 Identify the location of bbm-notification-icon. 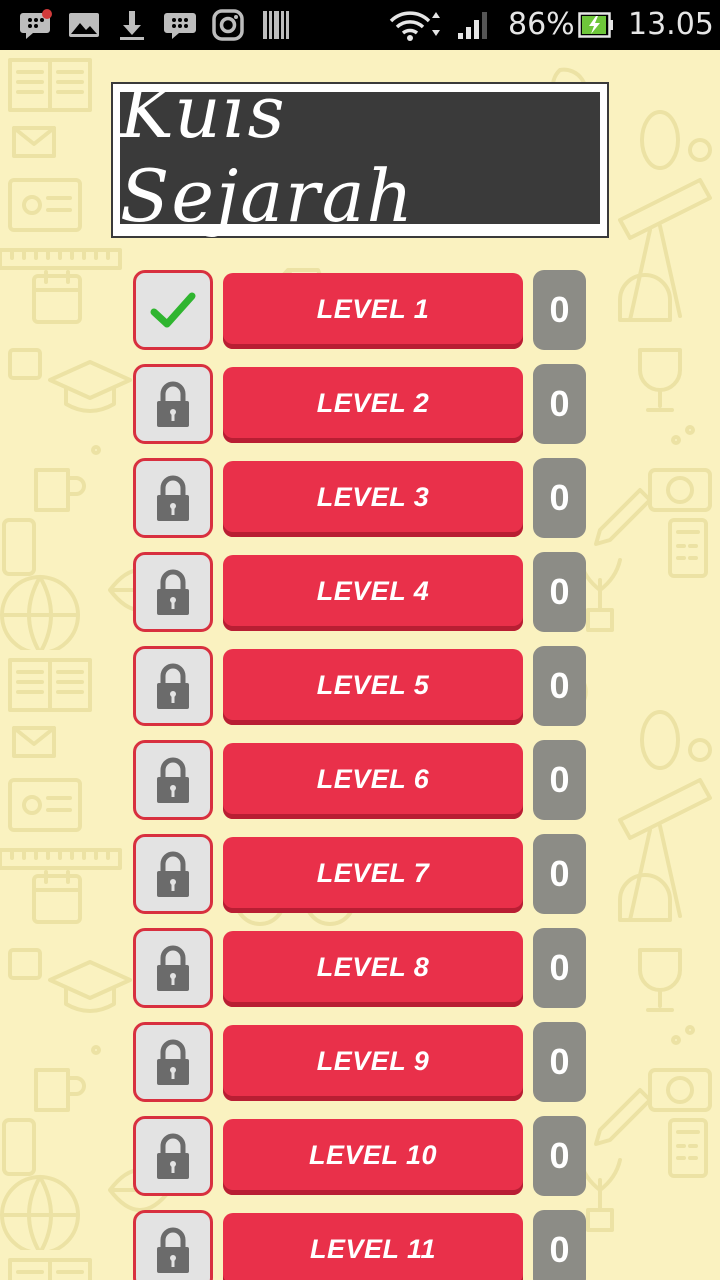
(37, 25).